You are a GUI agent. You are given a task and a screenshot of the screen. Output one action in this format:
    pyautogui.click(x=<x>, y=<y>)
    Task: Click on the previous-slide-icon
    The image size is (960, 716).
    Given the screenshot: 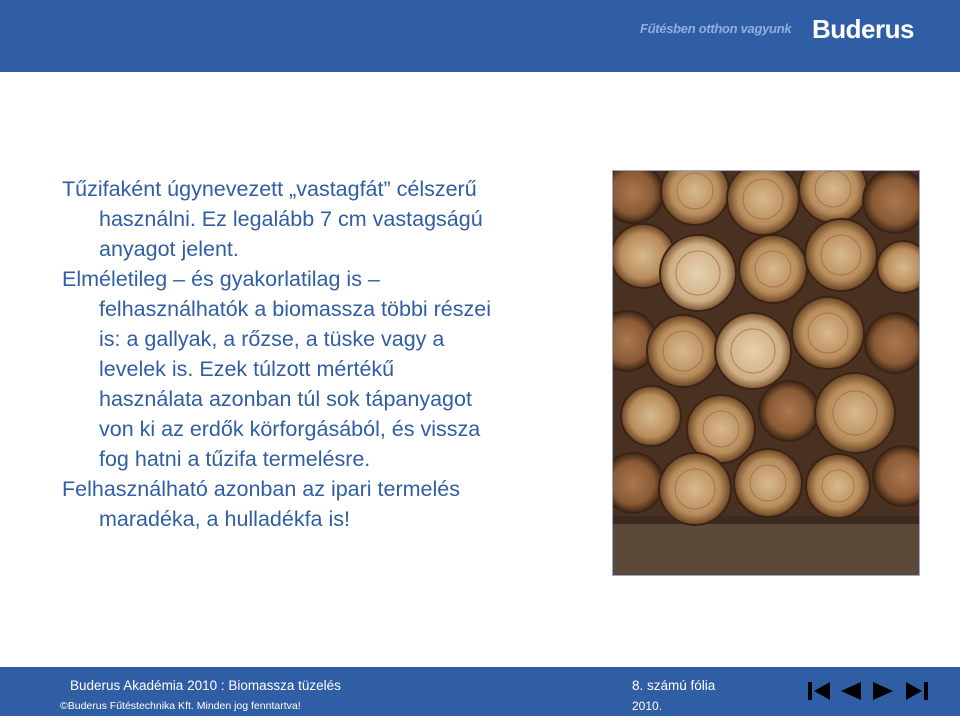 What is the action you would take?
    pyautogui.click(x=851, y=691)
    